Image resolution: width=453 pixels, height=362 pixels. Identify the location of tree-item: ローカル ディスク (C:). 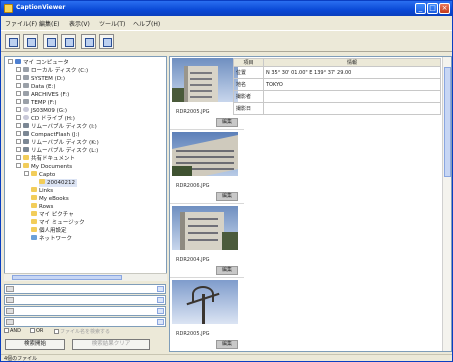
(52, 71).